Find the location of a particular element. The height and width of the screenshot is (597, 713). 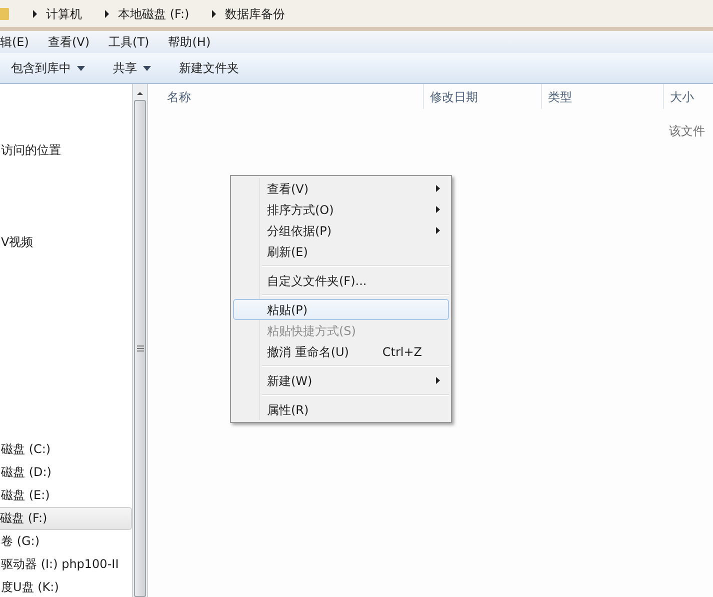

menu-option: 撤消 重命名(U) Ctrl+Z is located at coordinates (341, 351).